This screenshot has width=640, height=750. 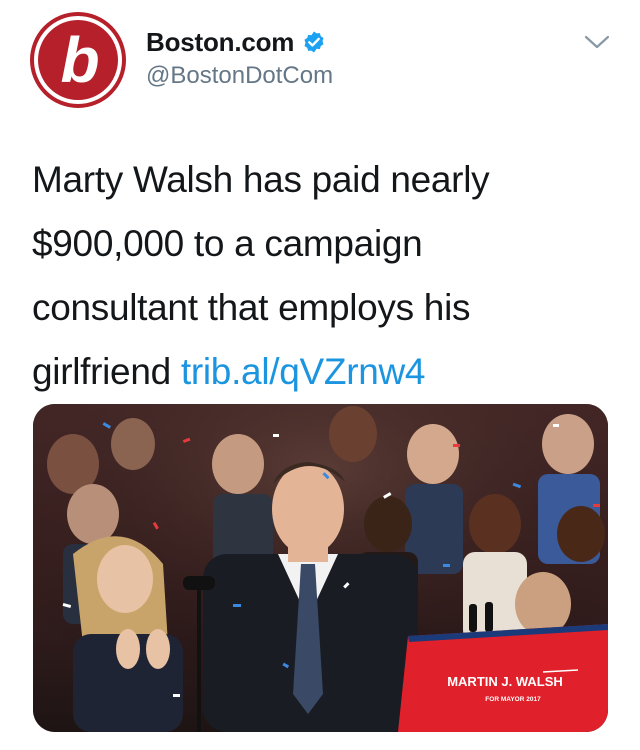 I want to click on podium-sign-title: MARTIN J. WALSH, so click(x=505, y=681).